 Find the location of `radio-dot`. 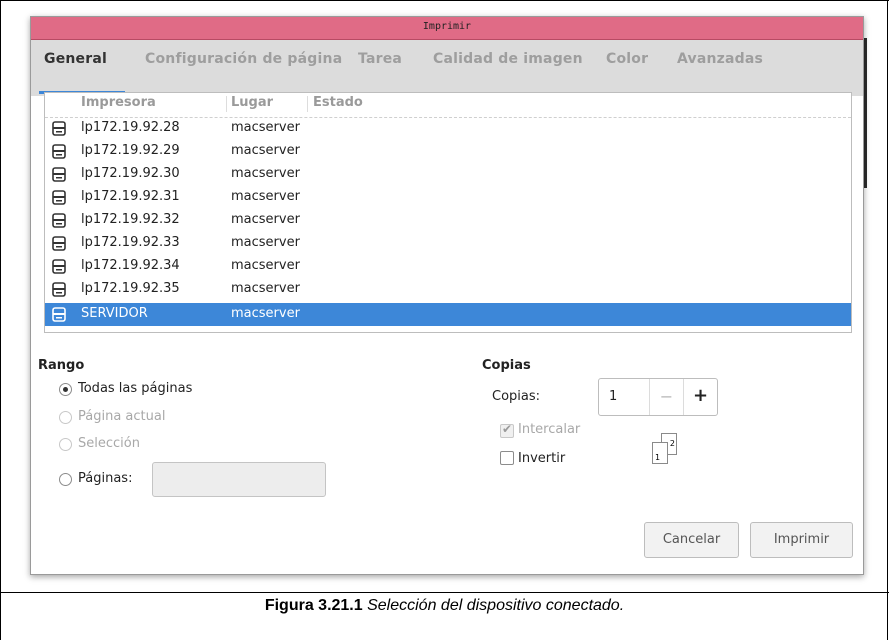

radio-dot is located at coordinates (65, 389).